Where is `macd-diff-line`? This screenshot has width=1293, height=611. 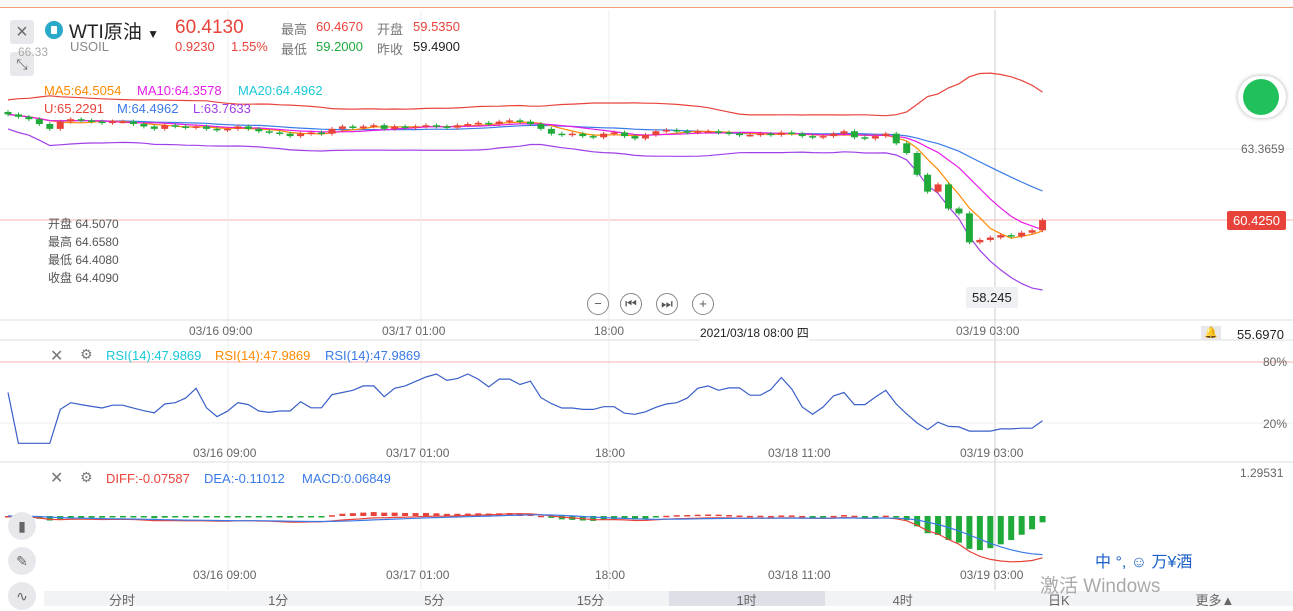
macd-diff-line is located at coordinates (525, 538).